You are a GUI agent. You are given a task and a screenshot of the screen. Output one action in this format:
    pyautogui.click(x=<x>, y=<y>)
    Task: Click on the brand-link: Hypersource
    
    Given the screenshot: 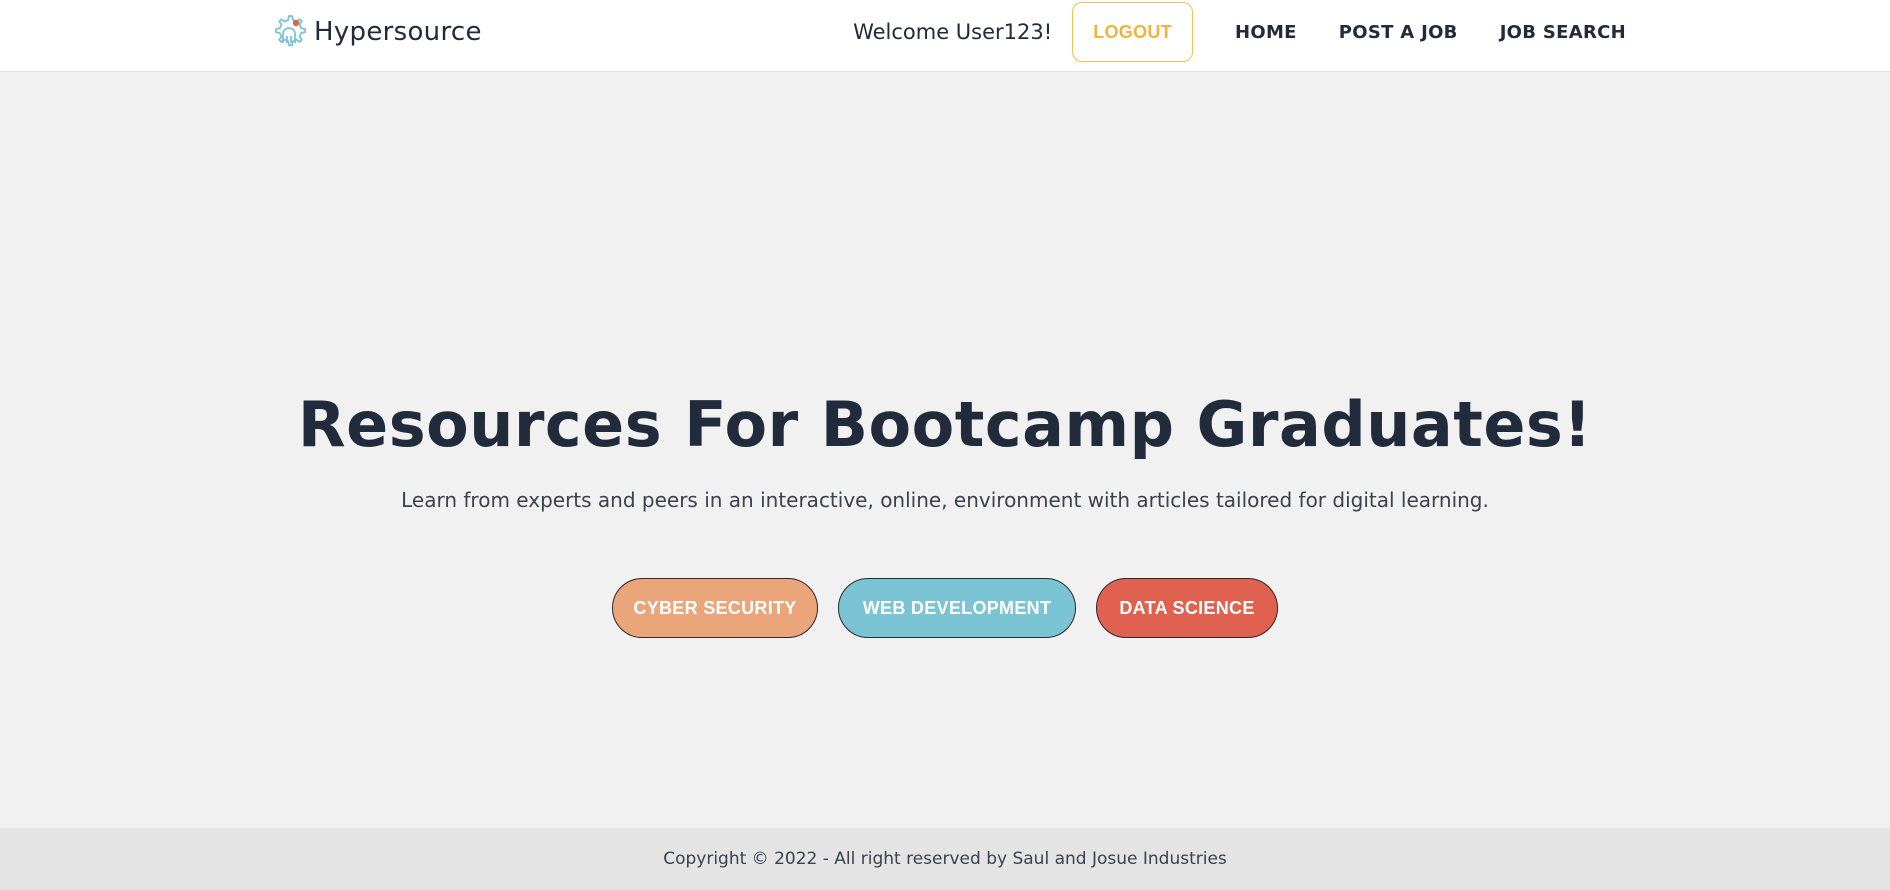 What is the action you would take?
    pyautogui.click(x=376, y=32)
    